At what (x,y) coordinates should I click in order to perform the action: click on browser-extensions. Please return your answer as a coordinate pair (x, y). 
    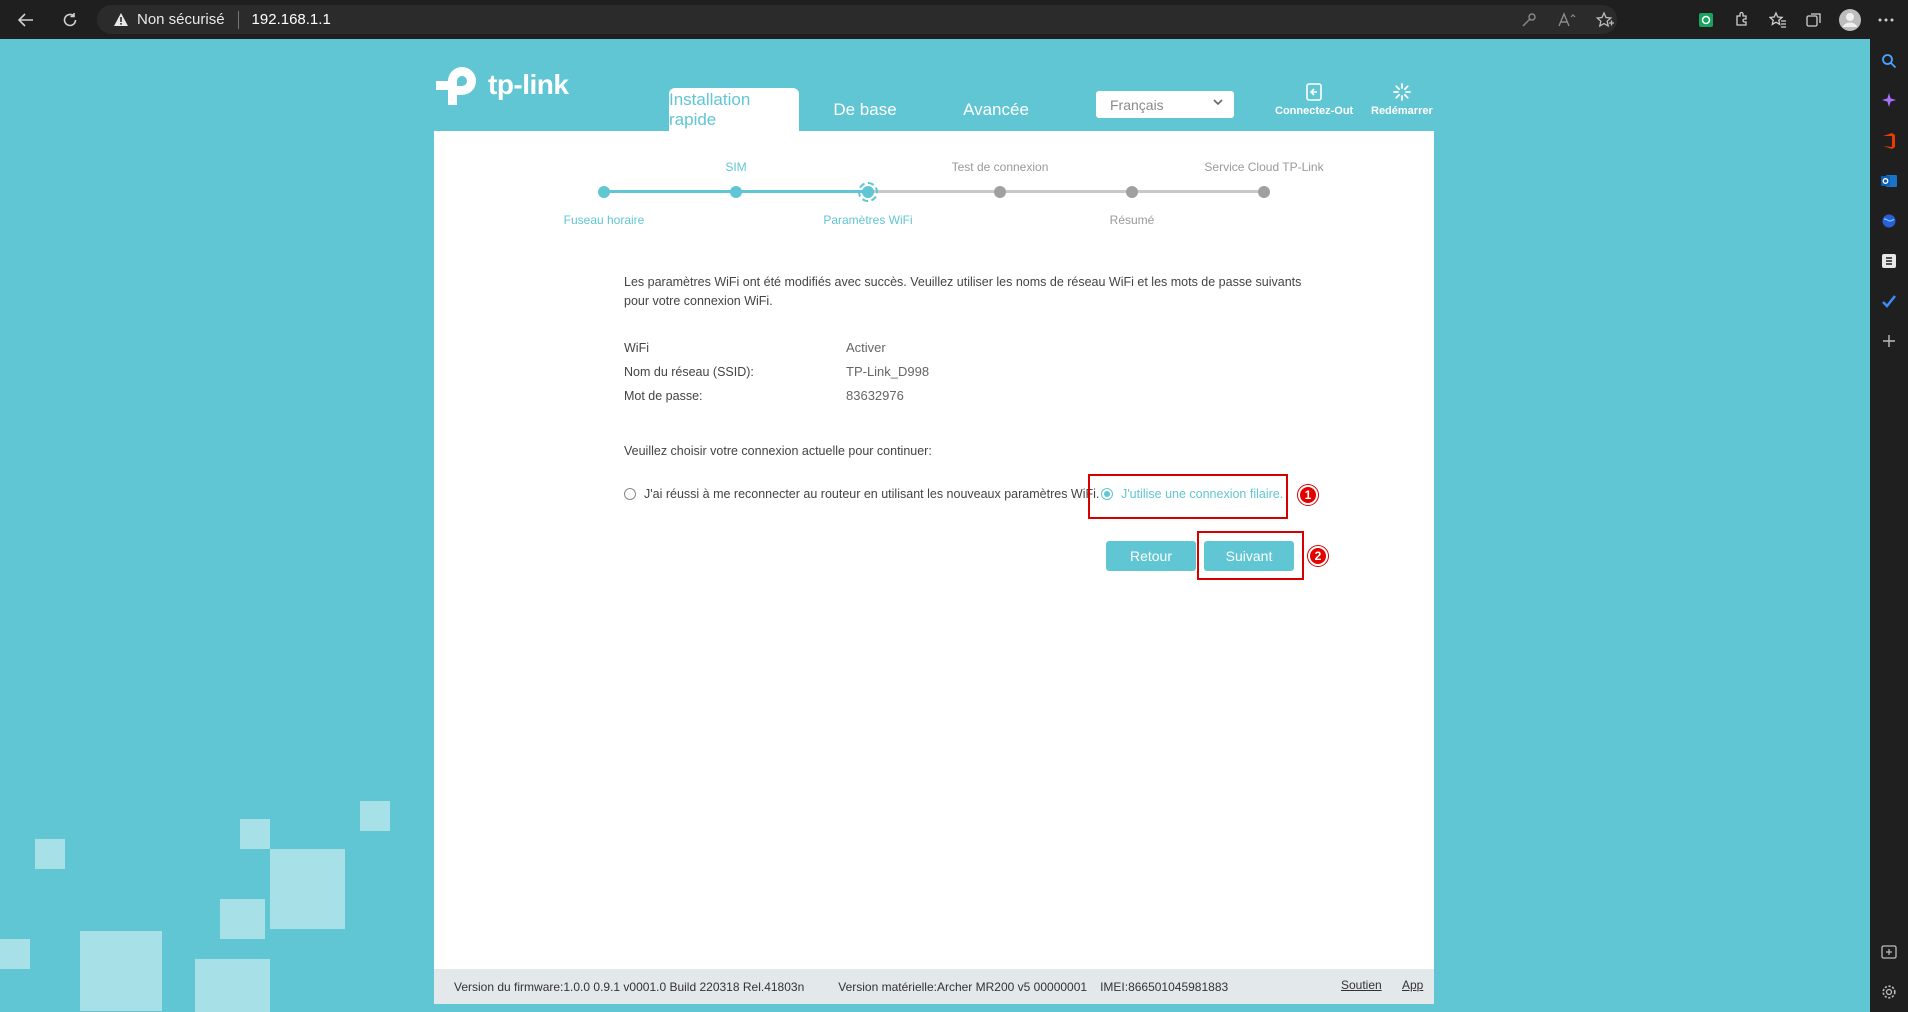
    Looking at the image, I should click on (1801, 19).